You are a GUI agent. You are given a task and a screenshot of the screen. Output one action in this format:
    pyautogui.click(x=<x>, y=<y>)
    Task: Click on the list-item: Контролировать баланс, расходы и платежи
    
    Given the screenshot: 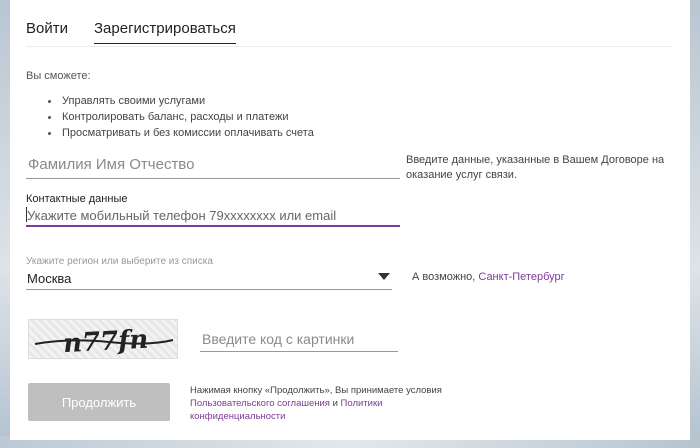 What is the action you would take?
    pyautogui.click(x=181, y=117)
    